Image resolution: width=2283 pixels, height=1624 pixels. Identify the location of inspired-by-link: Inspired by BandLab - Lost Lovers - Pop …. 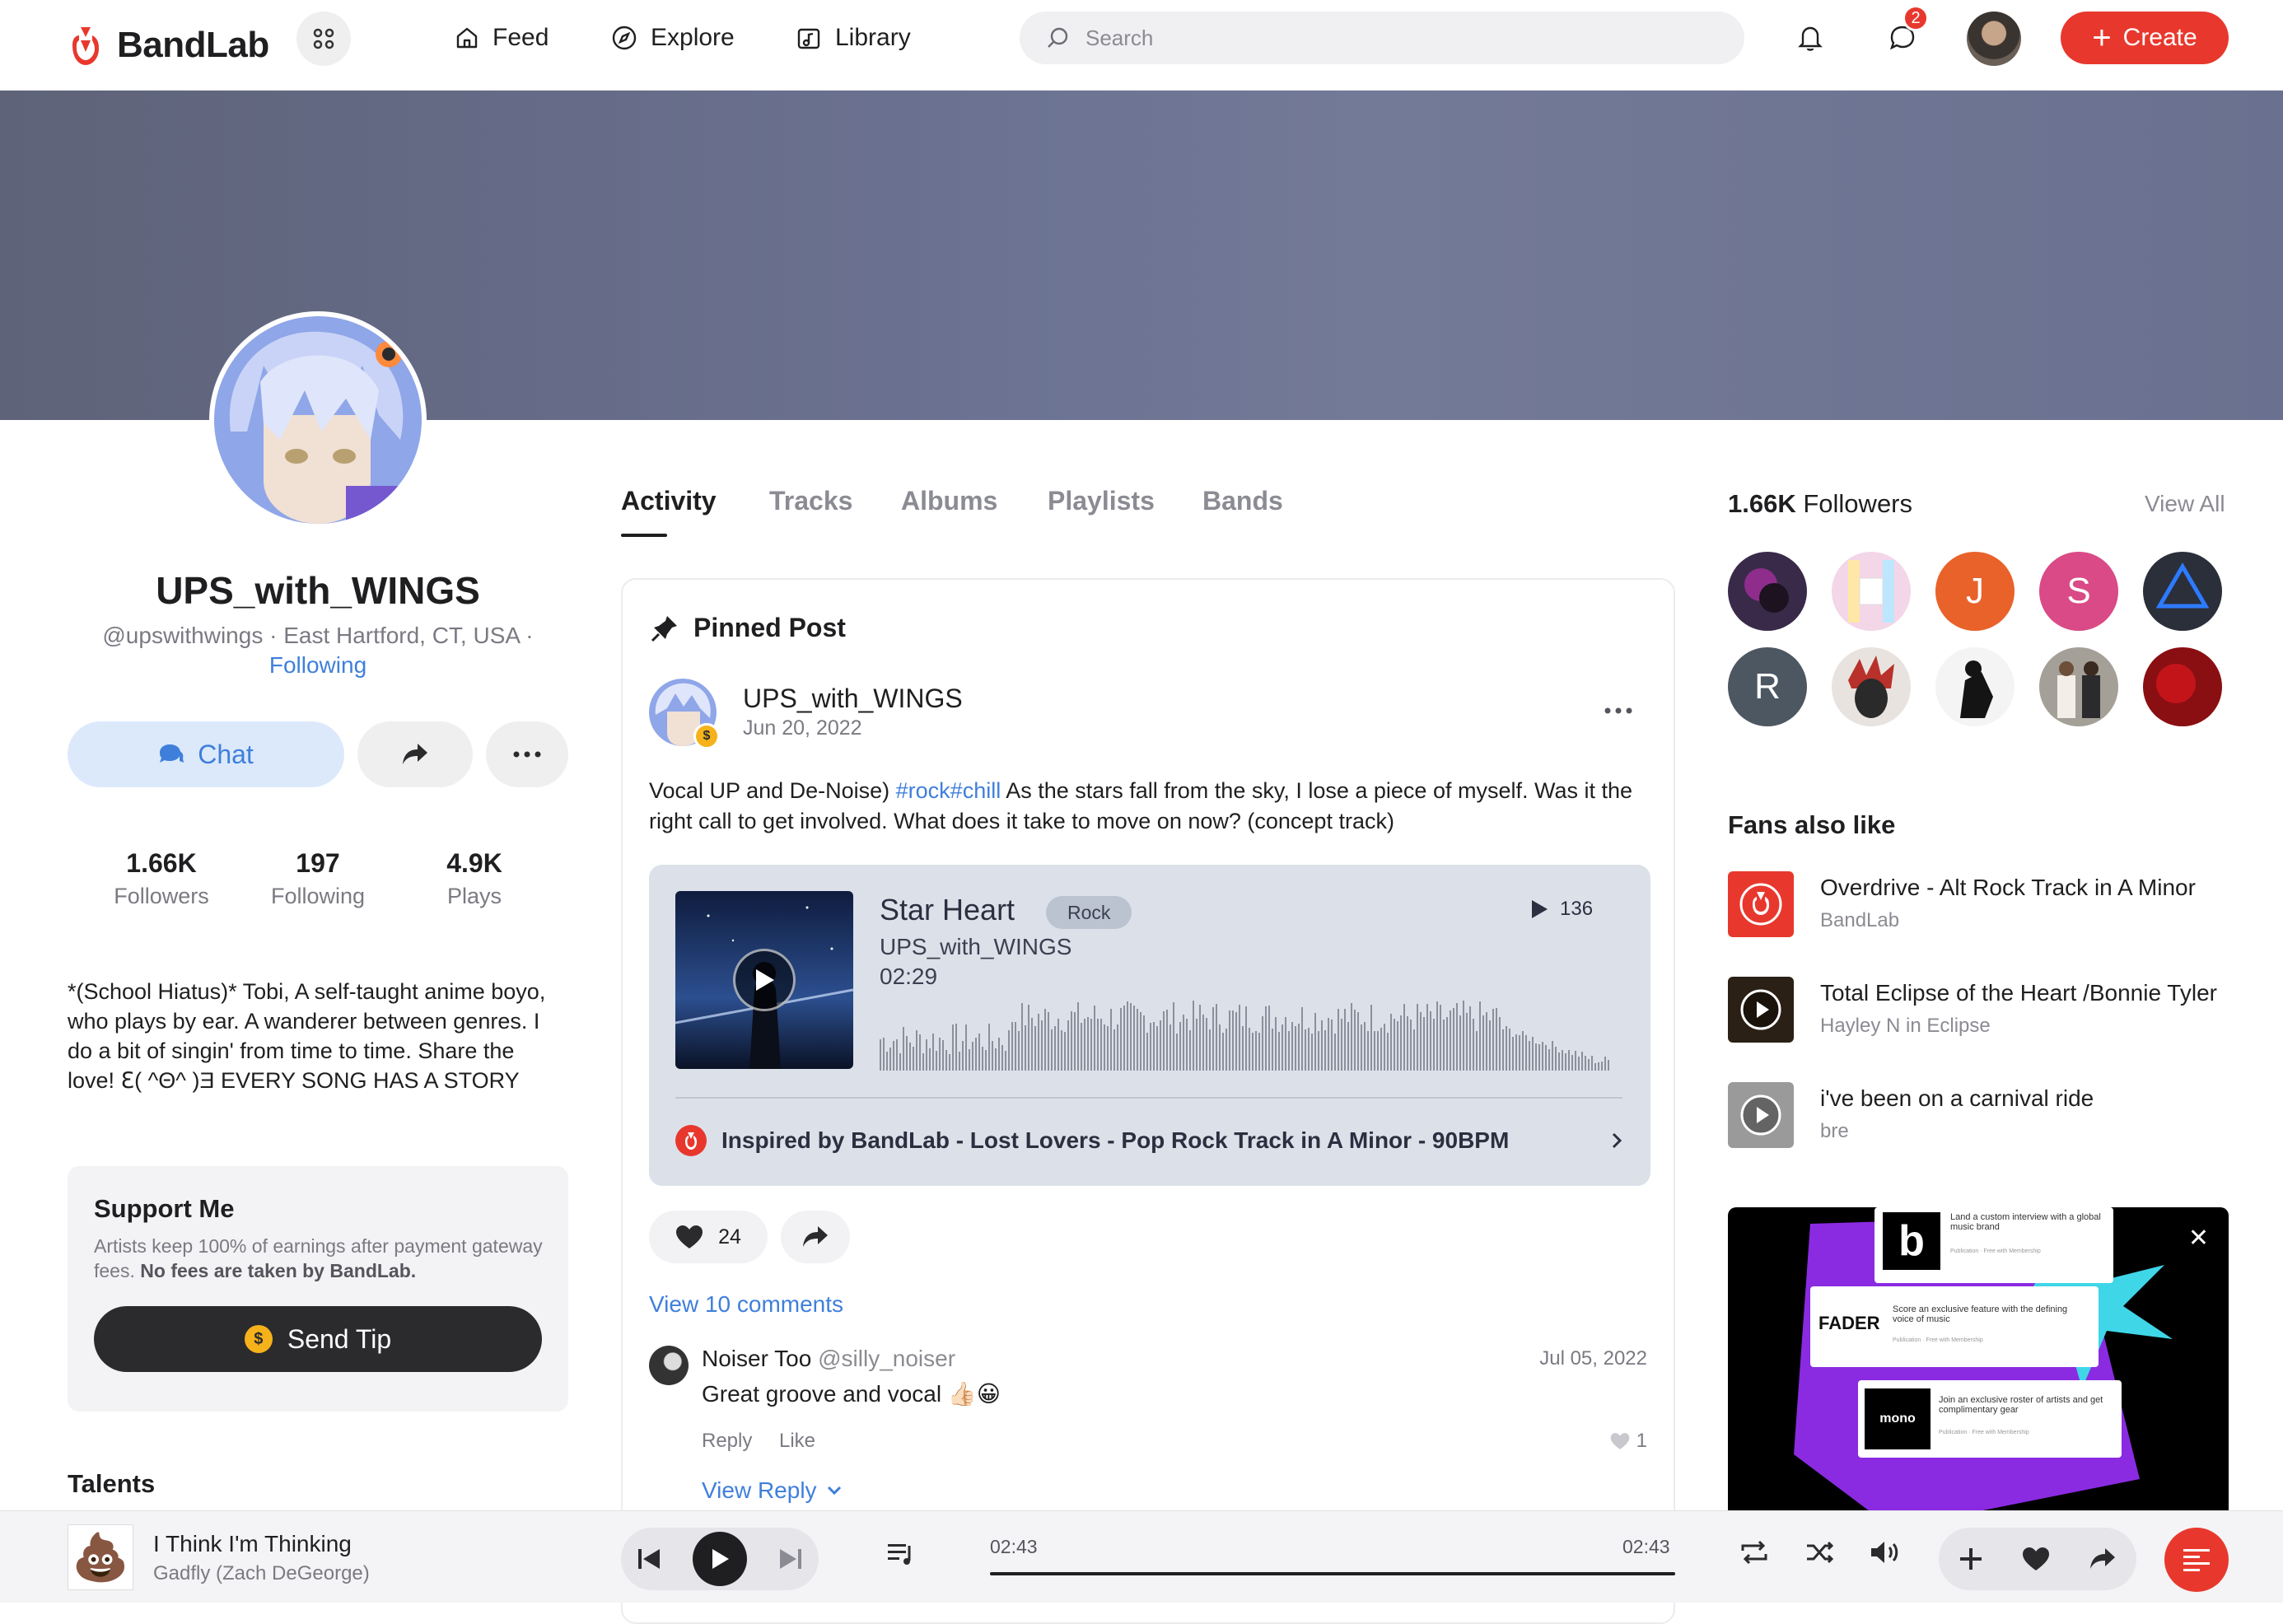
(1148, 1140).